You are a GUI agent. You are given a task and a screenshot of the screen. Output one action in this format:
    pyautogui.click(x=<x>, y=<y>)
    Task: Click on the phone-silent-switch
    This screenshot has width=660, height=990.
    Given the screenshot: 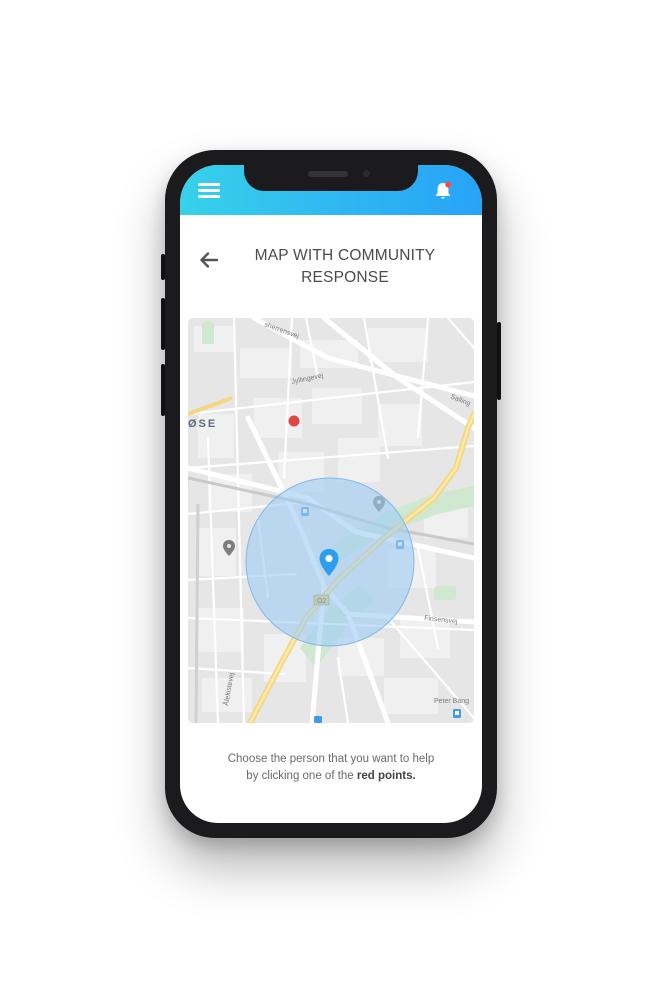 What is the action you would take?
    pyautogui.click(x=163, y=267)
    